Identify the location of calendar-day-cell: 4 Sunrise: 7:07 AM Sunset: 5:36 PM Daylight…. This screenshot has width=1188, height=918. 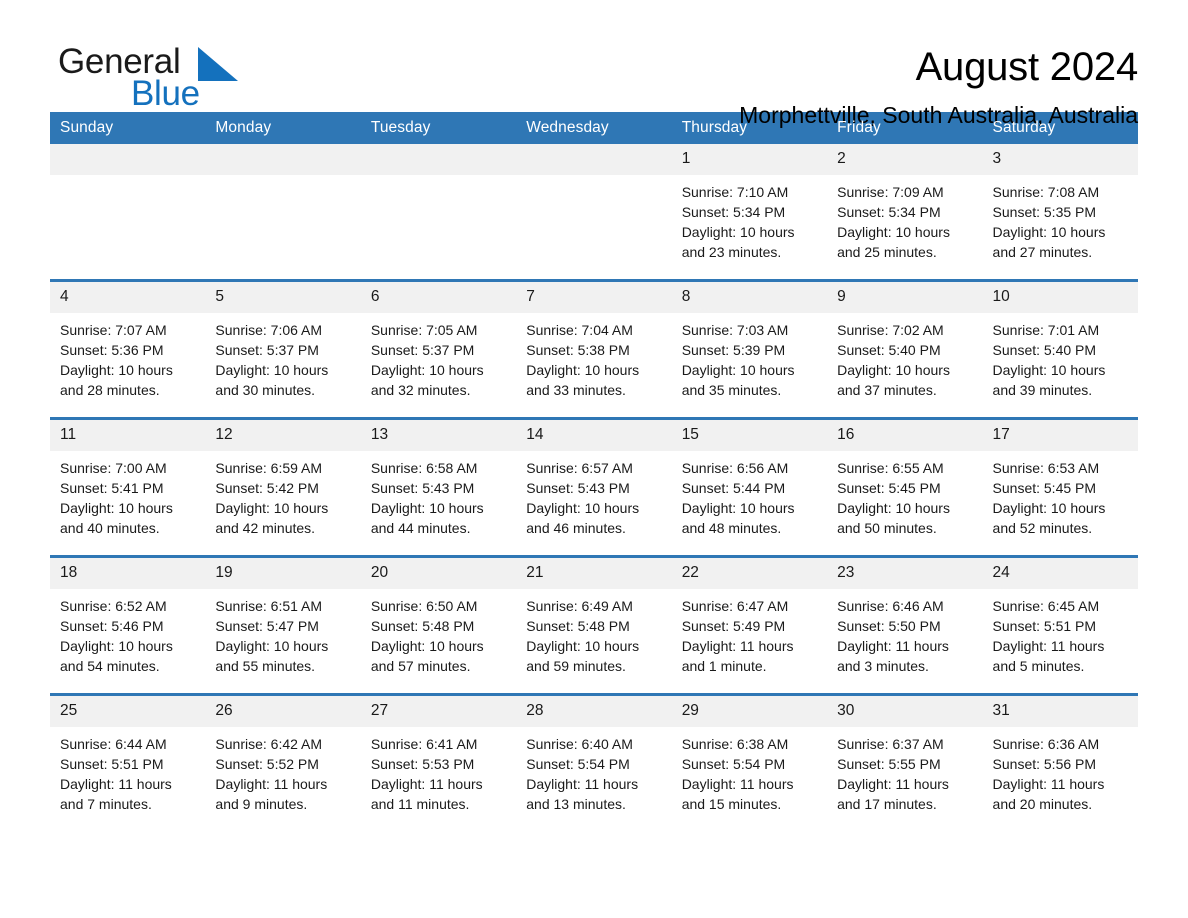
(128, 349).